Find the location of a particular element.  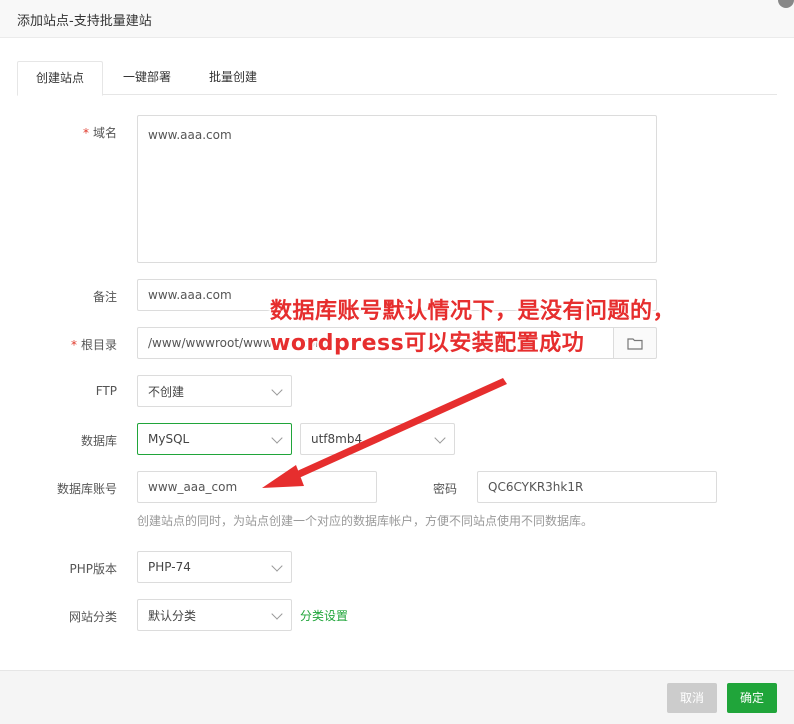

annotation-line-1: 数据库账号默认情况下，是没有问题的， is located at coordinates (473, 311).